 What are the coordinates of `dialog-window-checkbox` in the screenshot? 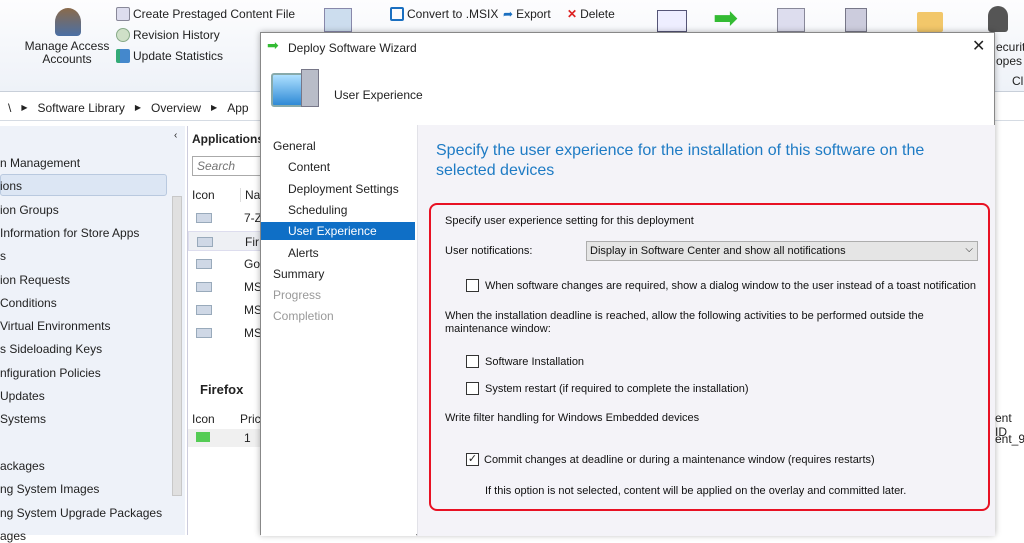 It's located at (472, 285).